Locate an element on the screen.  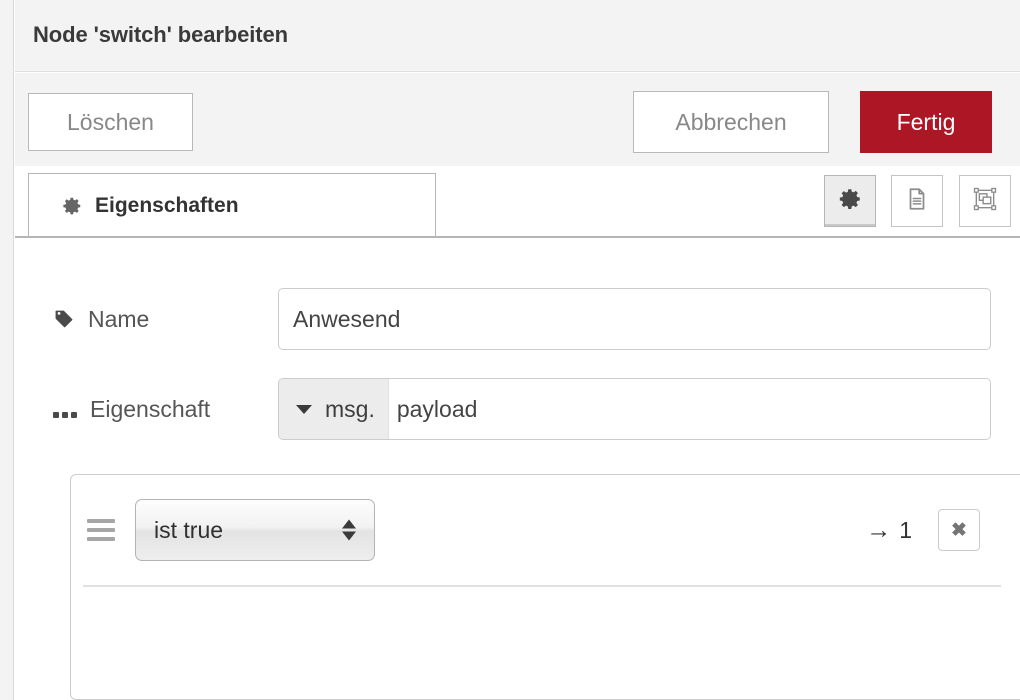
chevron-down-icon is located at coordinates (304, 409).